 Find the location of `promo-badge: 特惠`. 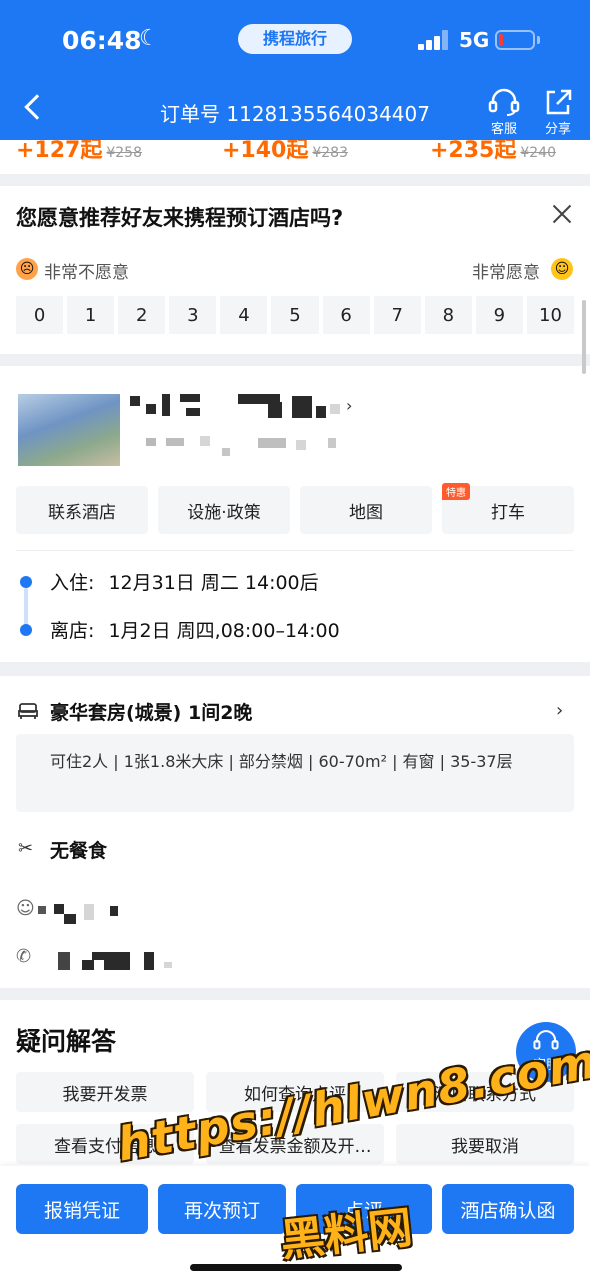

promo-badge: 特惠 is located at coordinates (456, 491).